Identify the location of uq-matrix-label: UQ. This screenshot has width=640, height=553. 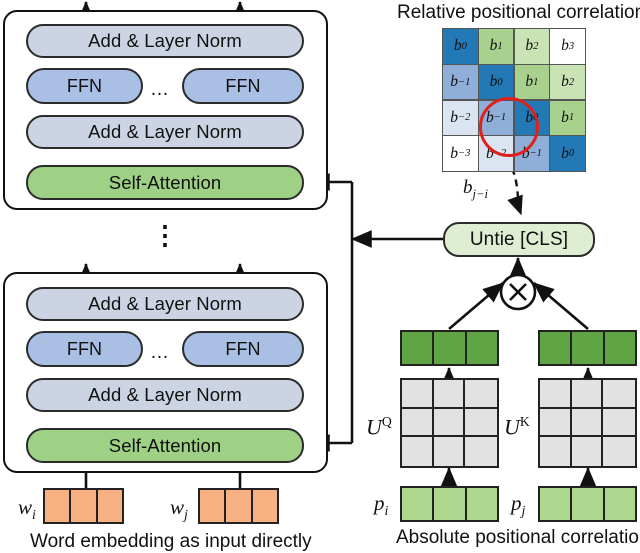
(379, 426).